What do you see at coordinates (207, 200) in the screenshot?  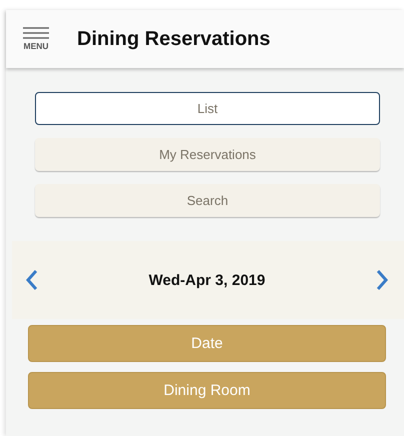 I see `view-tab: Search` at bounding box center [207, 200].